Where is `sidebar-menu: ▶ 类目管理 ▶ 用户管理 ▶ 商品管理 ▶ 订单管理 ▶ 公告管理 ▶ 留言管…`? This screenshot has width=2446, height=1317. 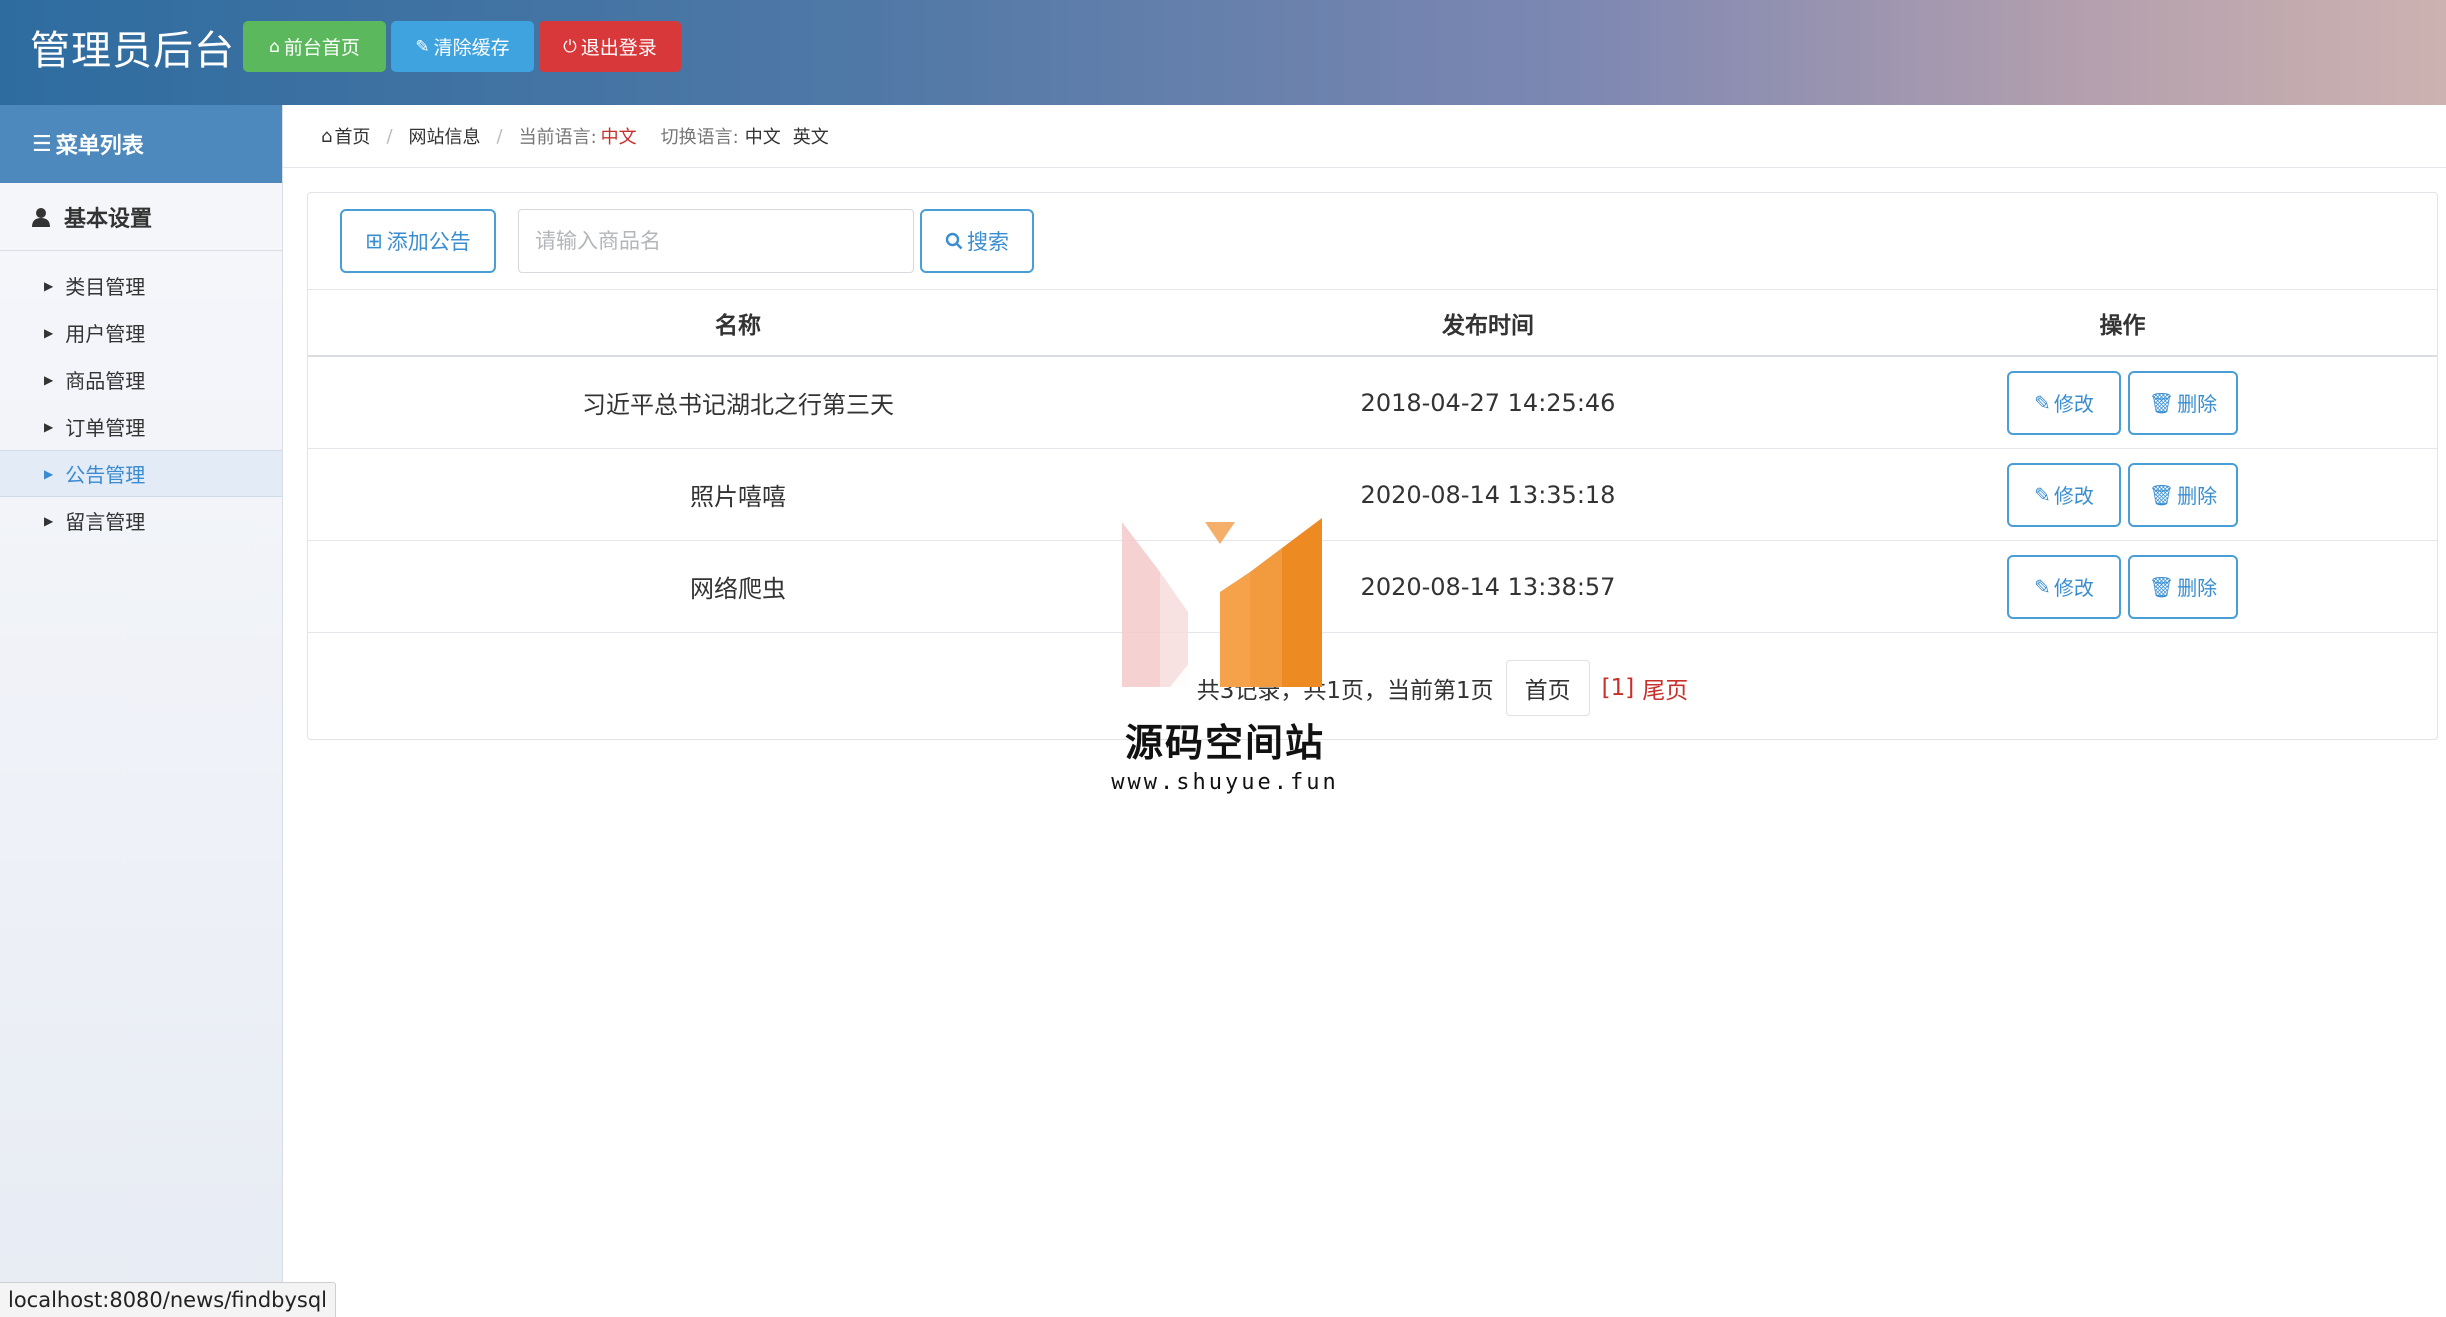 sidebar-menu: ▶ 类目管理 ▶ 用户管理 ▶ 商品管理 ▶ 订单管理 ▶ 公告管理 ▶ 留言管… is located at coordinates (141, 403).